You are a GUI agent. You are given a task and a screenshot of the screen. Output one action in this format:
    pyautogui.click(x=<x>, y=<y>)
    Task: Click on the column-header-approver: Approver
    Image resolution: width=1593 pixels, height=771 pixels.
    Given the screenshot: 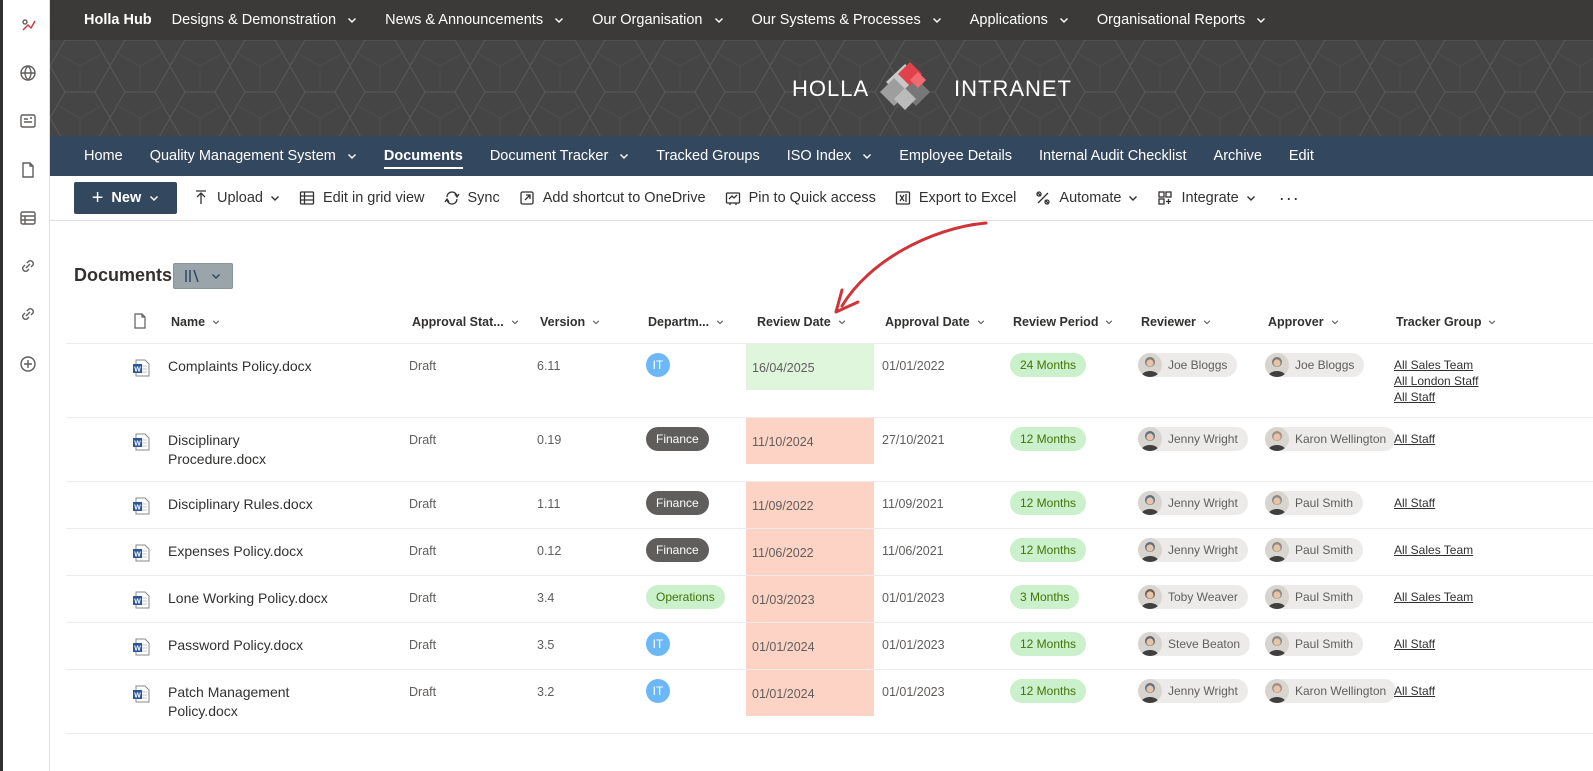 What is the action you would take?
    pyautogui.click(x=1303, y=322)
    